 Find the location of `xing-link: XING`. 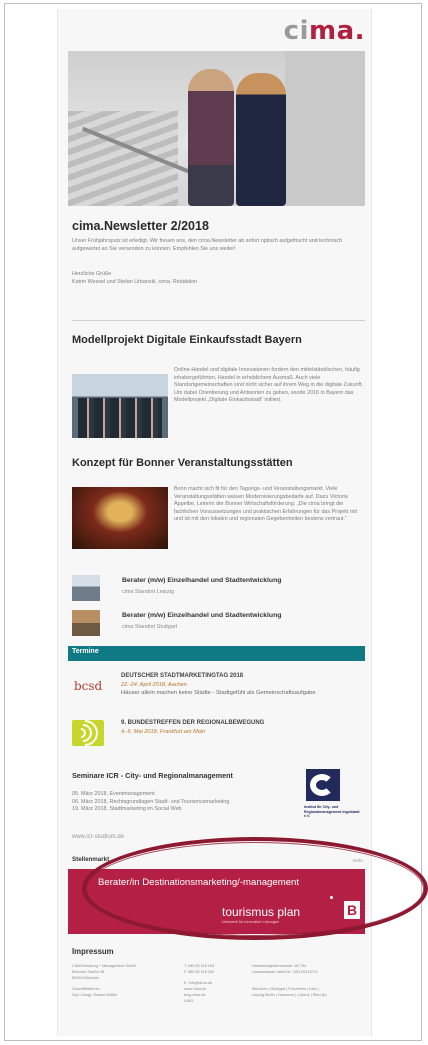

xing-link: XING is located at coordinates (214, 1002).